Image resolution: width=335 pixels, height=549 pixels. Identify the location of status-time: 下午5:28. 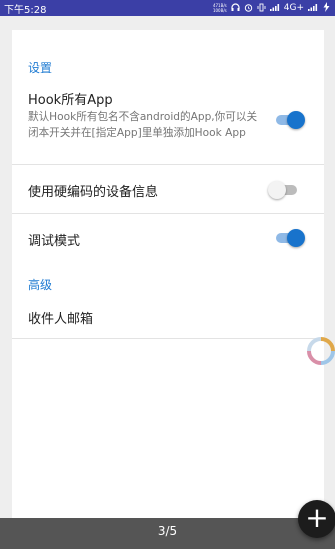
(25, 10).